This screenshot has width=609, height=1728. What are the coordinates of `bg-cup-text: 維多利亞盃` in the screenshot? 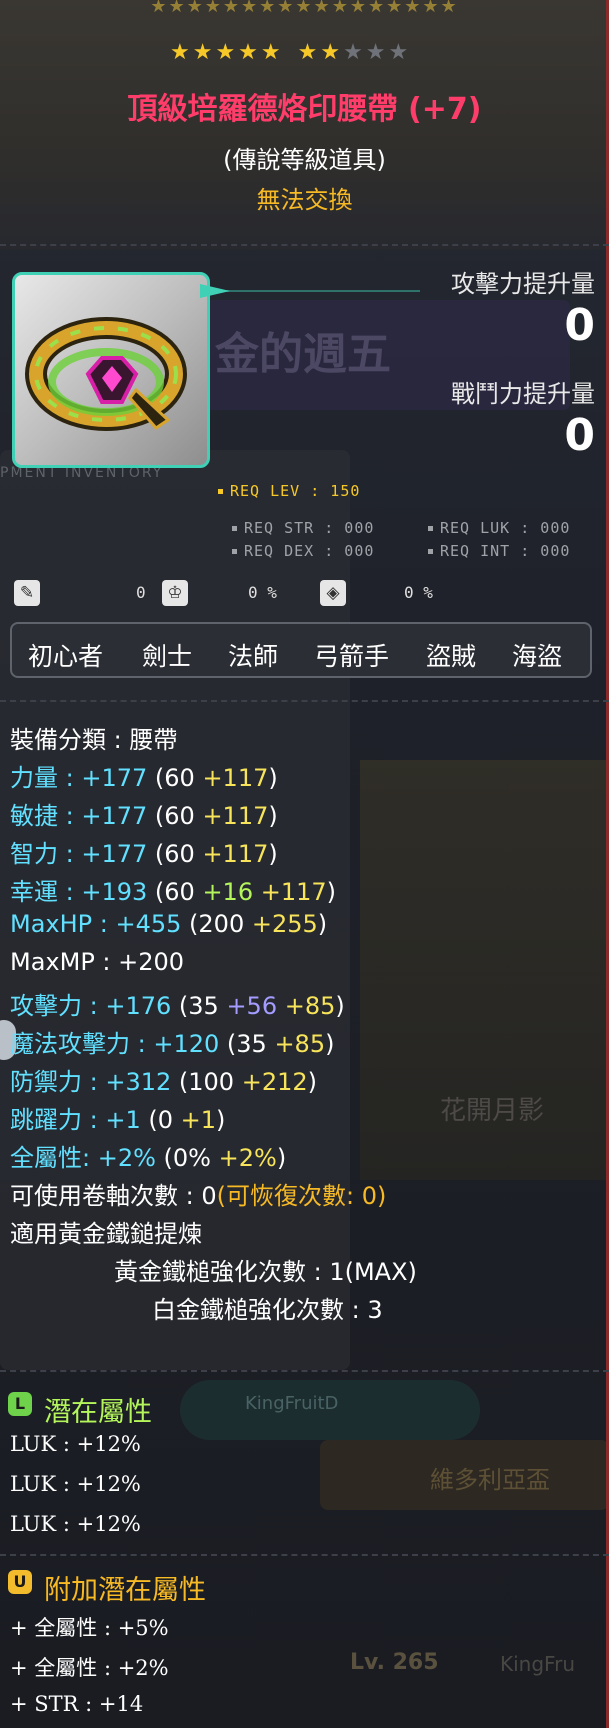 It's located at (490, 1480).